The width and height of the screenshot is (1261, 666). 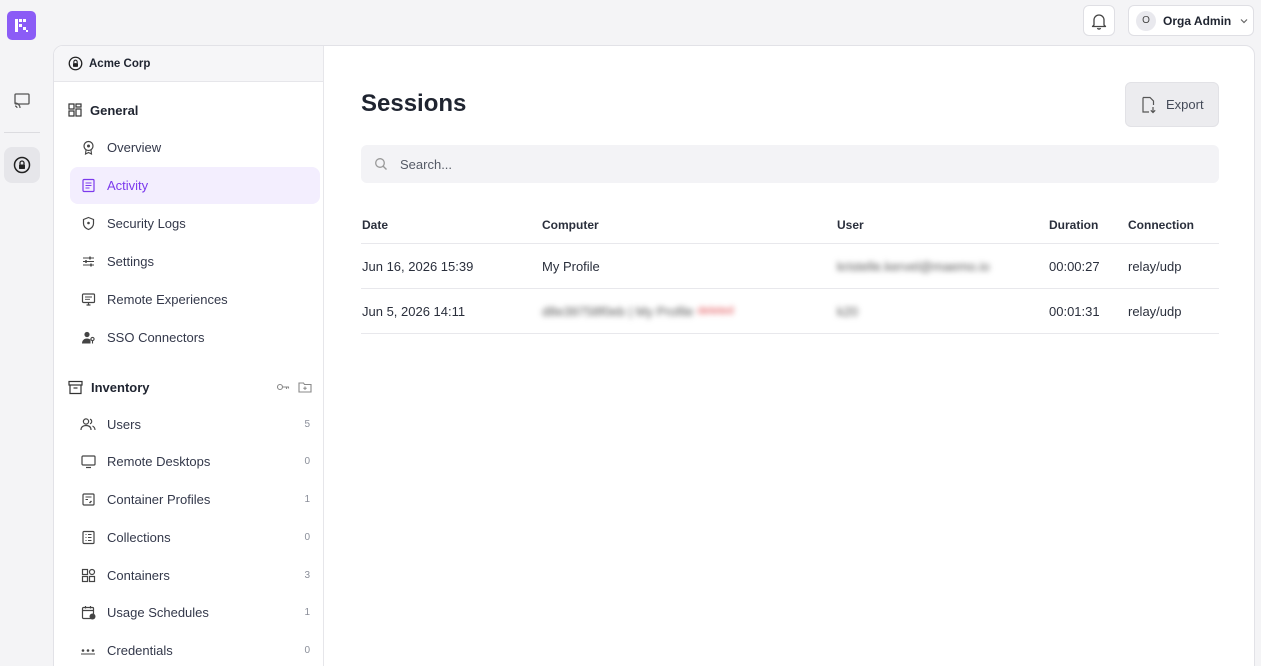 I want to click on award-icon, so click(x=88, y=148).